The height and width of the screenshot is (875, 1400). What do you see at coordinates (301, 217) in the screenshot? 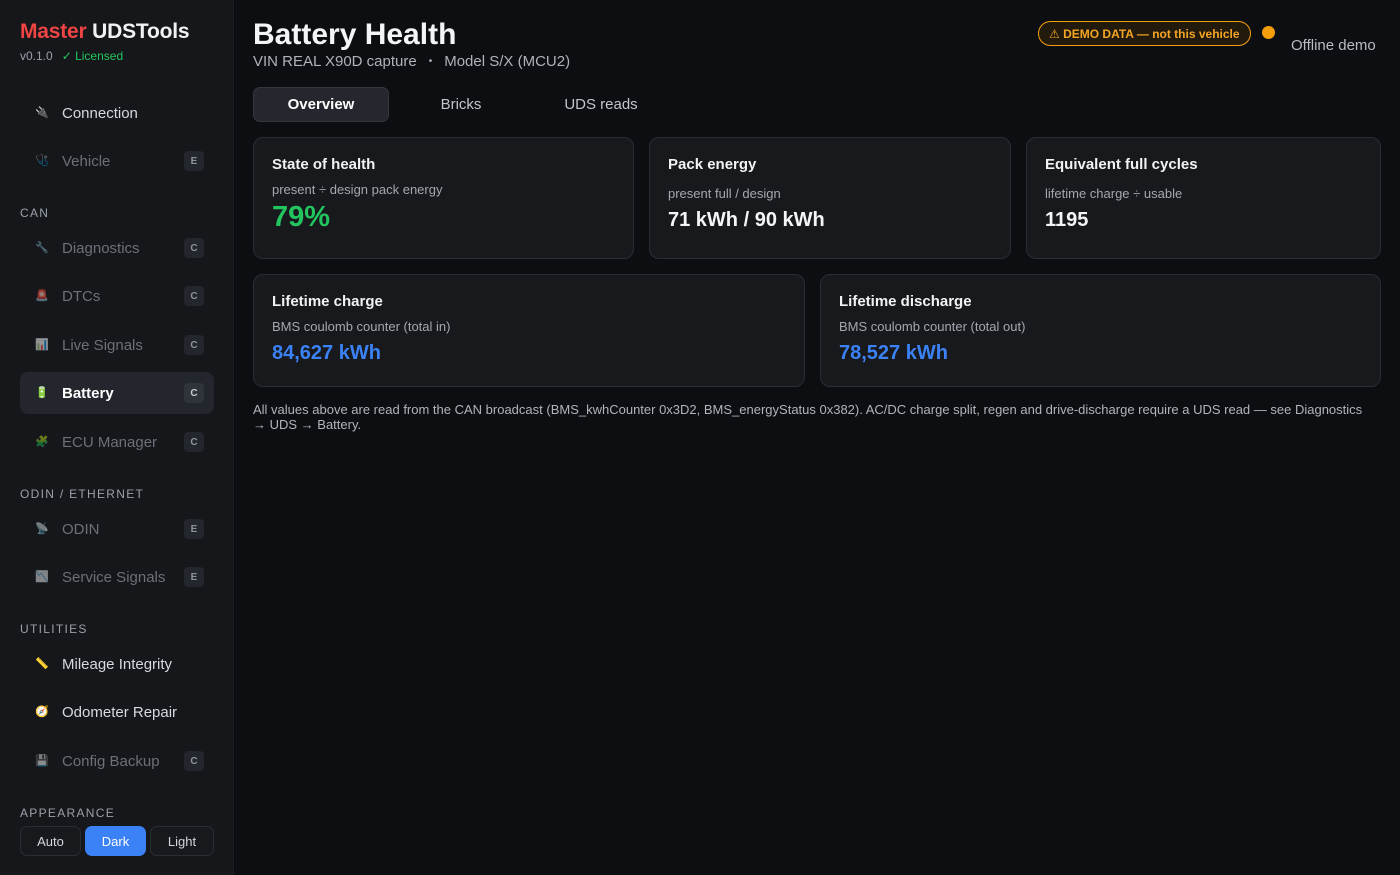
I see `state-of-health-value: 79%` at bounding box center [301, 217].